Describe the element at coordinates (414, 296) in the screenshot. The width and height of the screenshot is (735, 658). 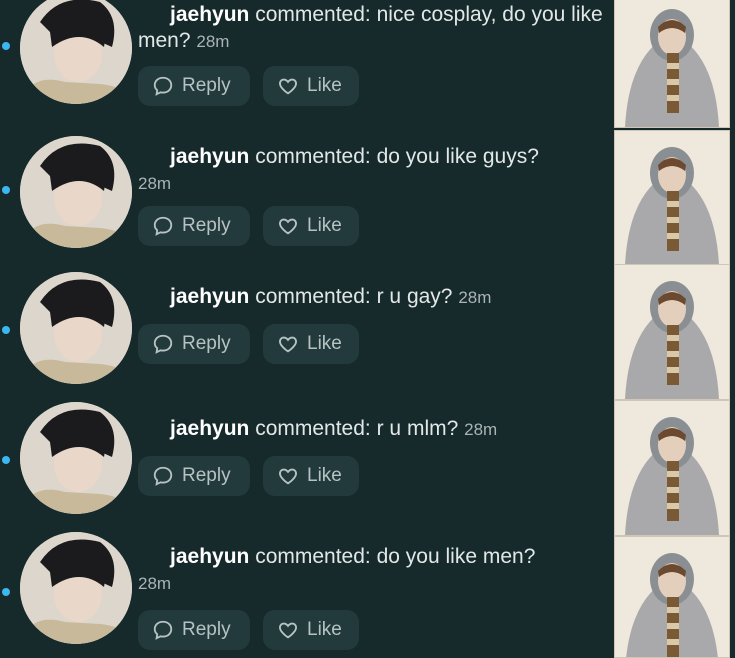
I see `comment-body: r u gay?` at that location.